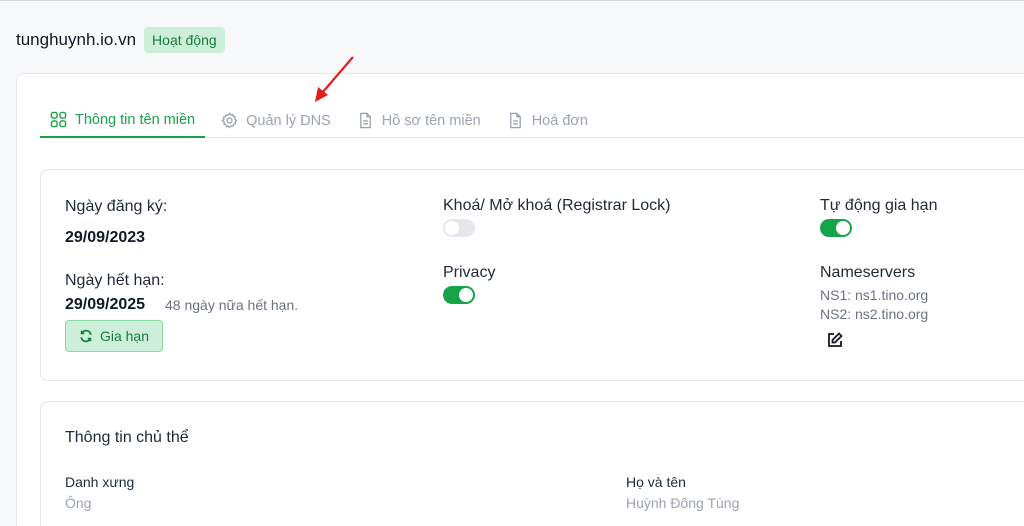  I want to click on renew-button: Gia hạn, so click(114, 336).